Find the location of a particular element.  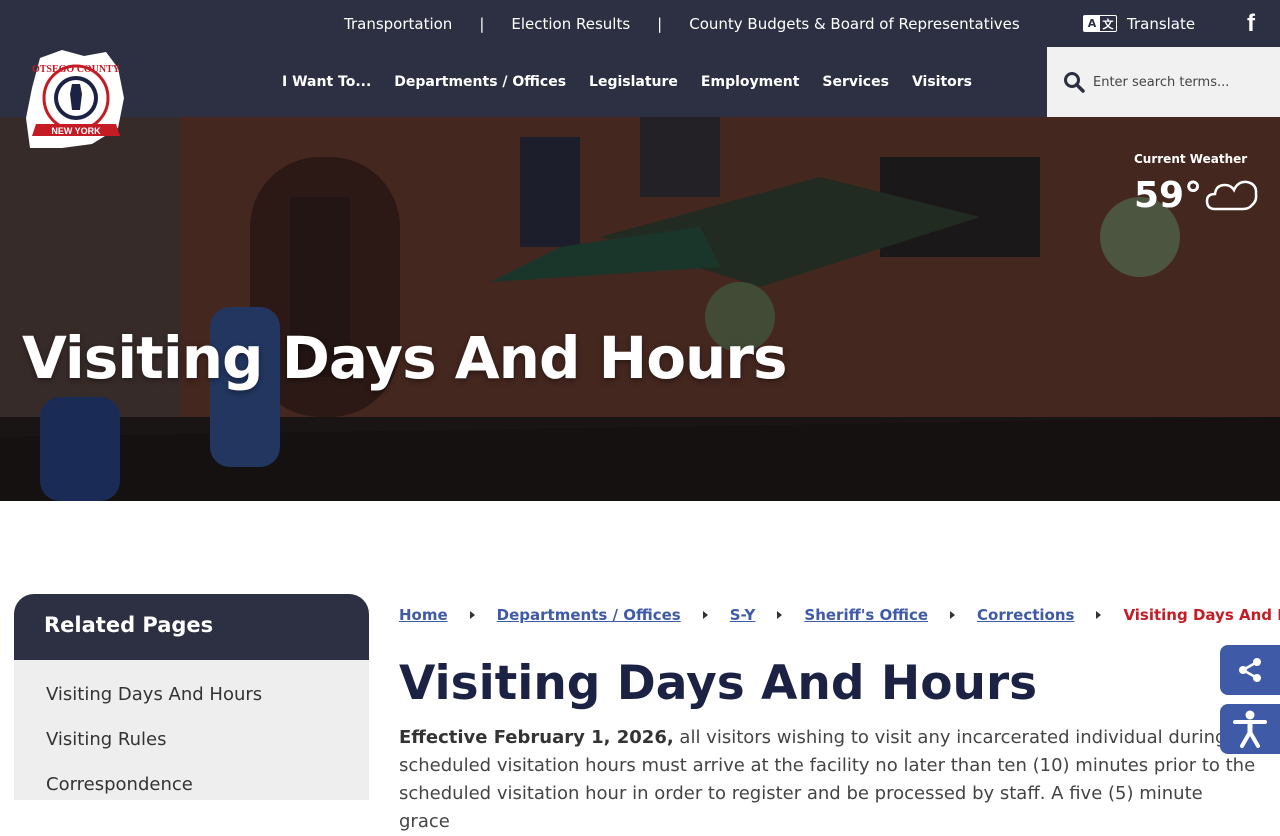

share-button is located at coordinates (1250, 670).